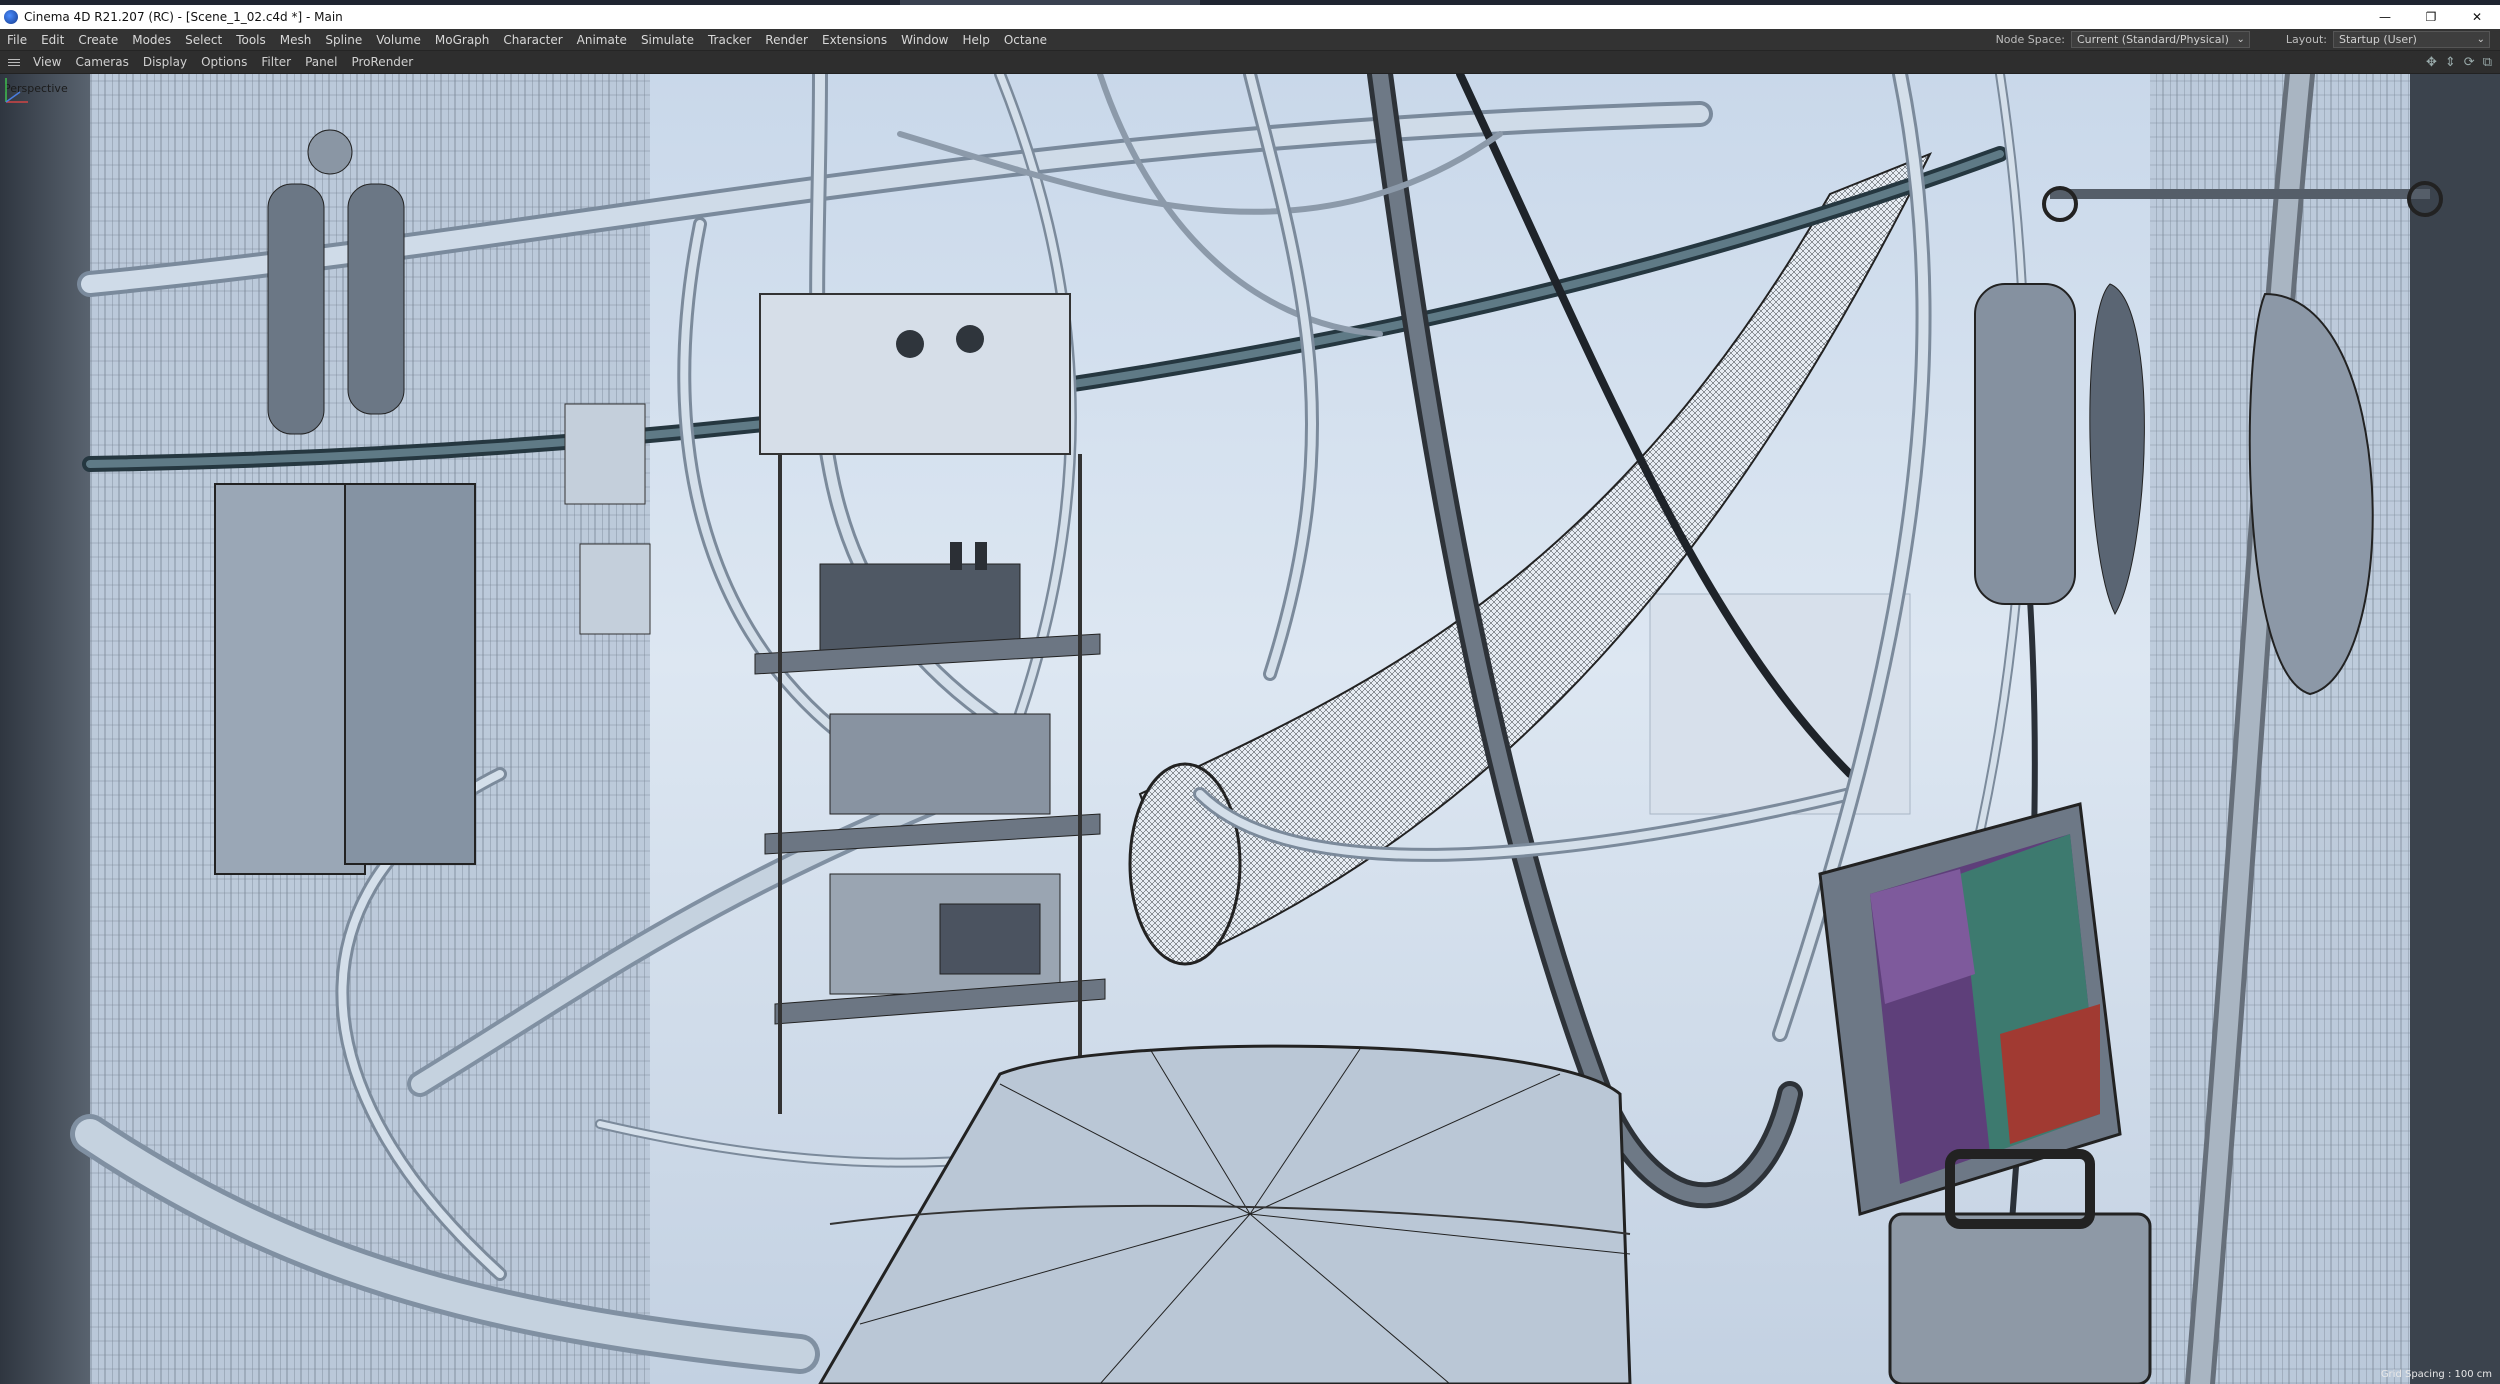  I want to click on move-view-icon: ✥, so click(2431, 62).